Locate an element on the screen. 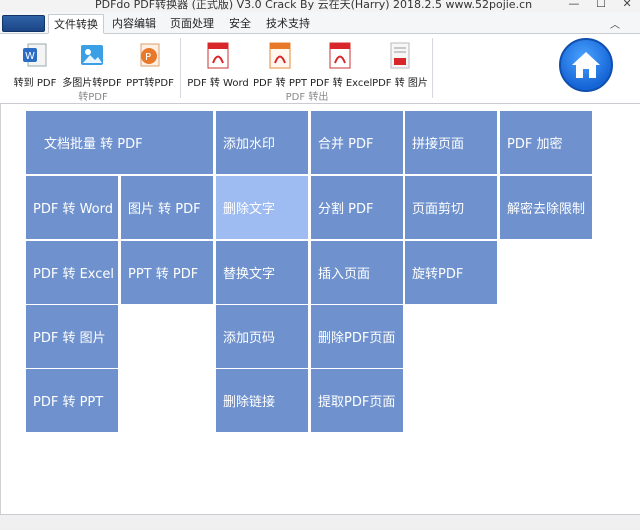 The image size is (640, 530). tile-delete-text: 删除文字 is located at coordinates (262, 207).